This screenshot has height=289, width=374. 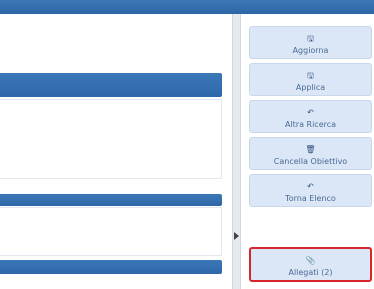 I want to click on section-content-box, so click(x=111, y=231).